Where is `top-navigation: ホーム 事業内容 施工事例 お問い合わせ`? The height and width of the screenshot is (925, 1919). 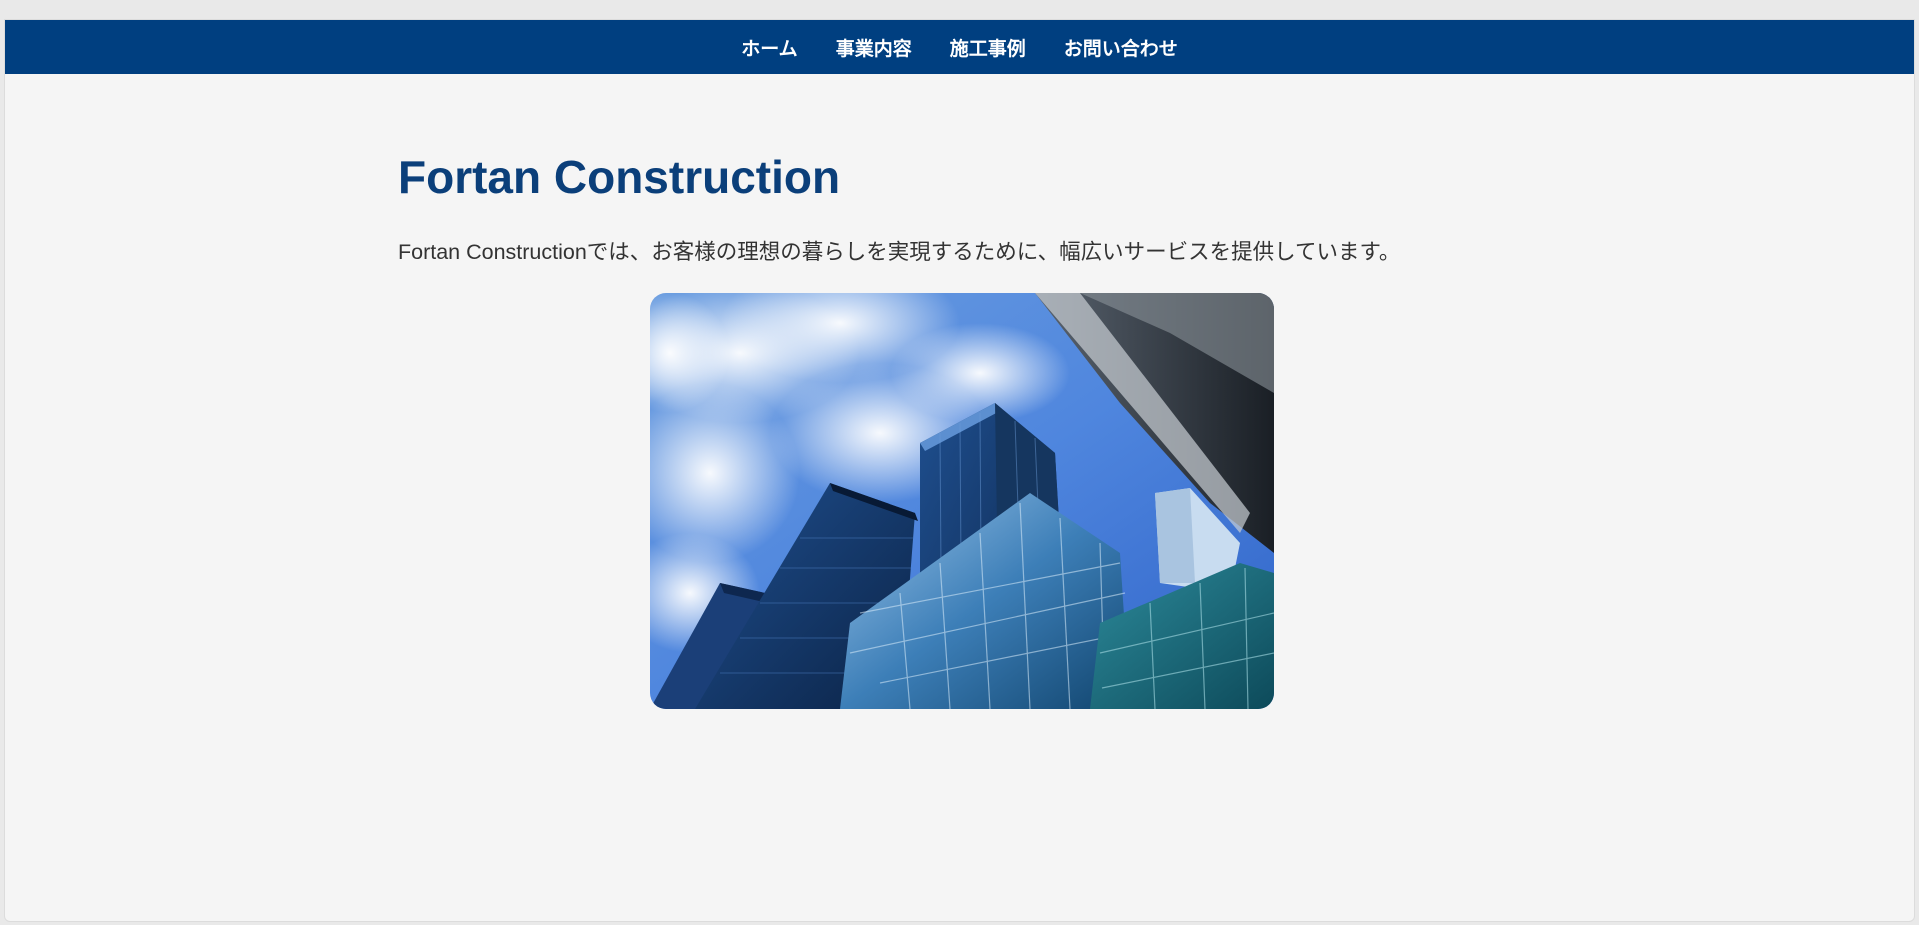 top-navigation: ホーム 事業内容 施工事例 お問い合わせ is located at coordinates (959, 47).